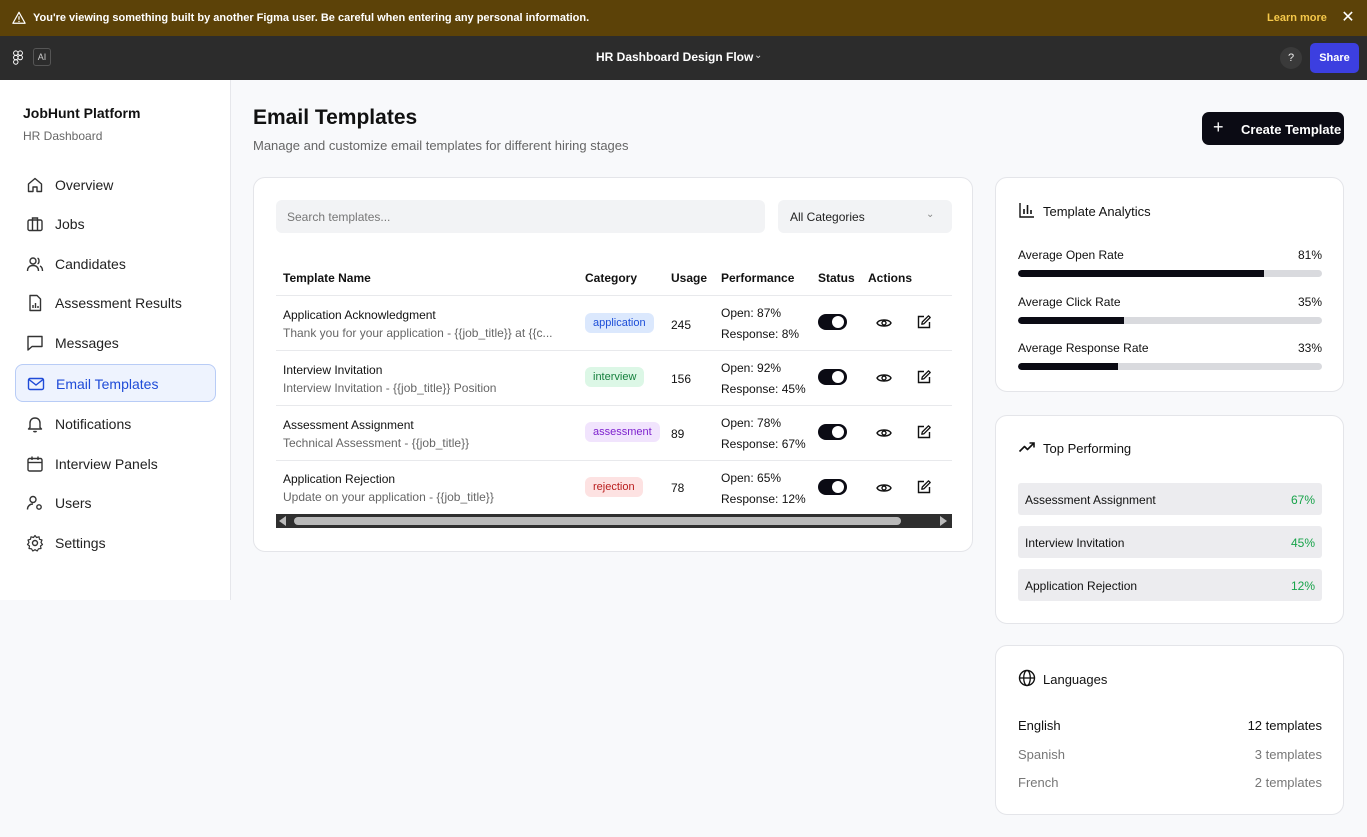 The width and height of the screenshot is (1367, 837). I want to click on column-header-category: Category, so click(611, 278).